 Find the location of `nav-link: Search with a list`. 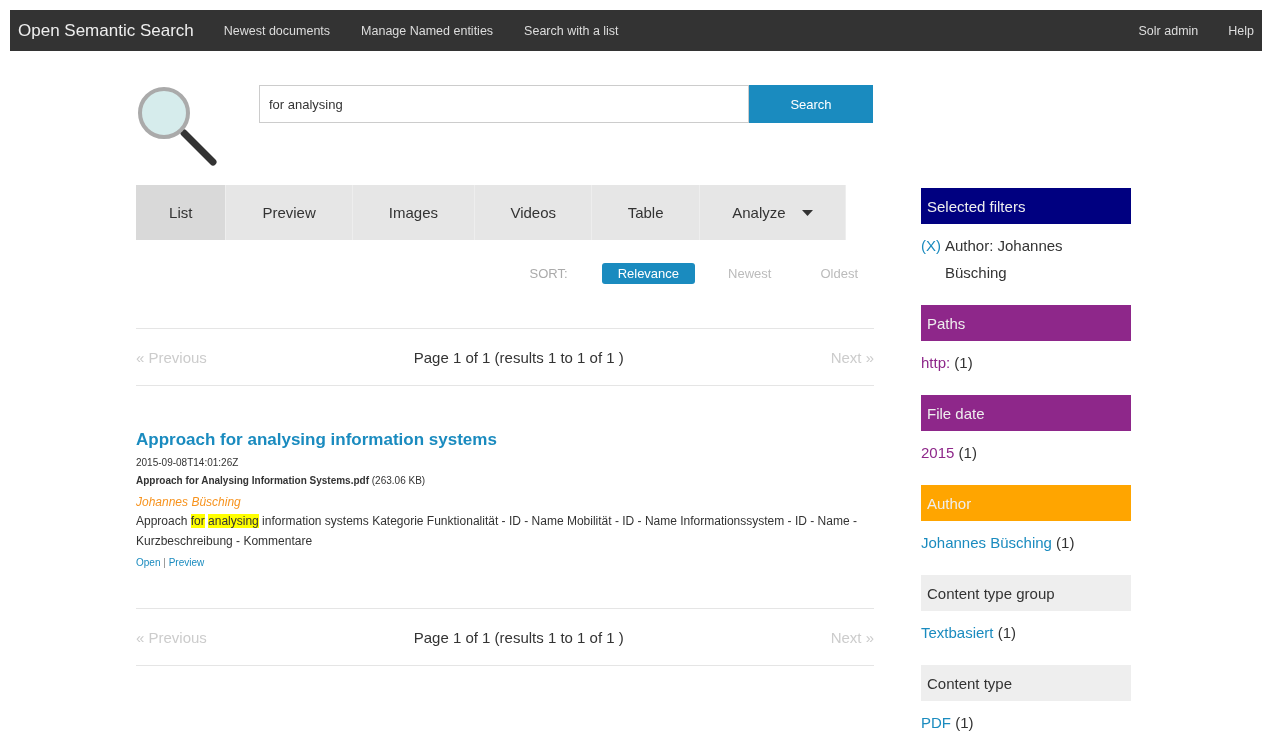

nav-link: Search with a list is located at coordinates (571, 30).